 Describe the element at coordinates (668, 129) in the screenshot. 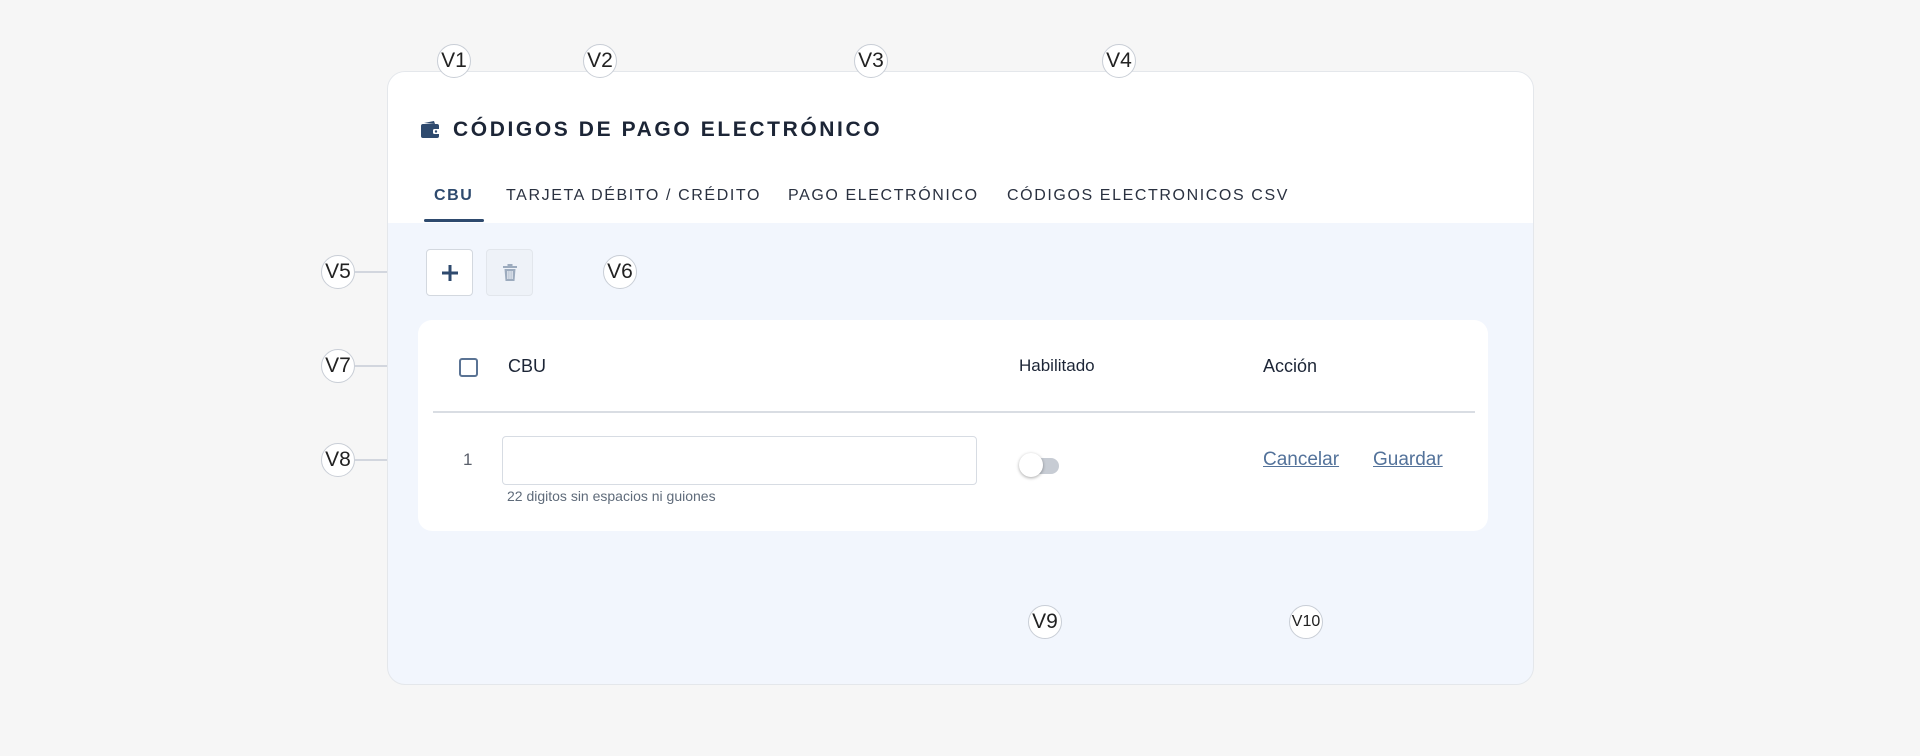

I see `page-title: CÓDIGOS DE PAGO ELECTRÓNICO` at that location.